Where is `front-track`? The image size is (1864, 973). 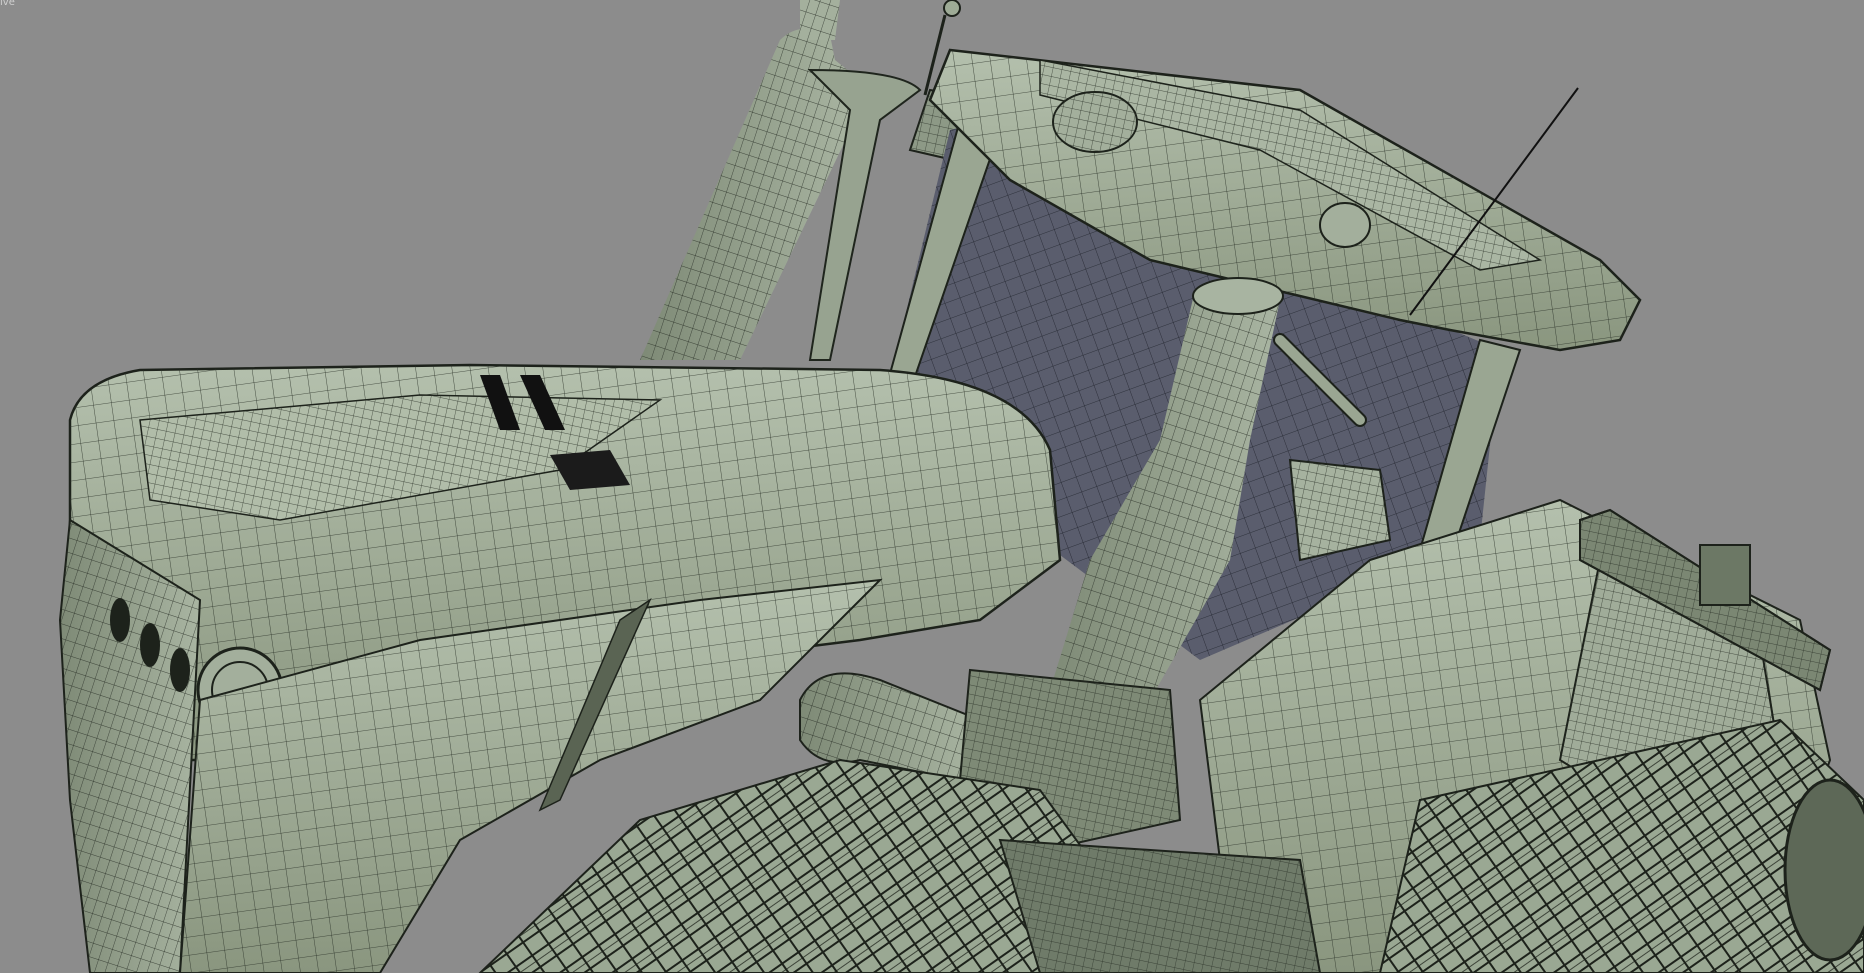
front-track is located at coordinates (900, 865).